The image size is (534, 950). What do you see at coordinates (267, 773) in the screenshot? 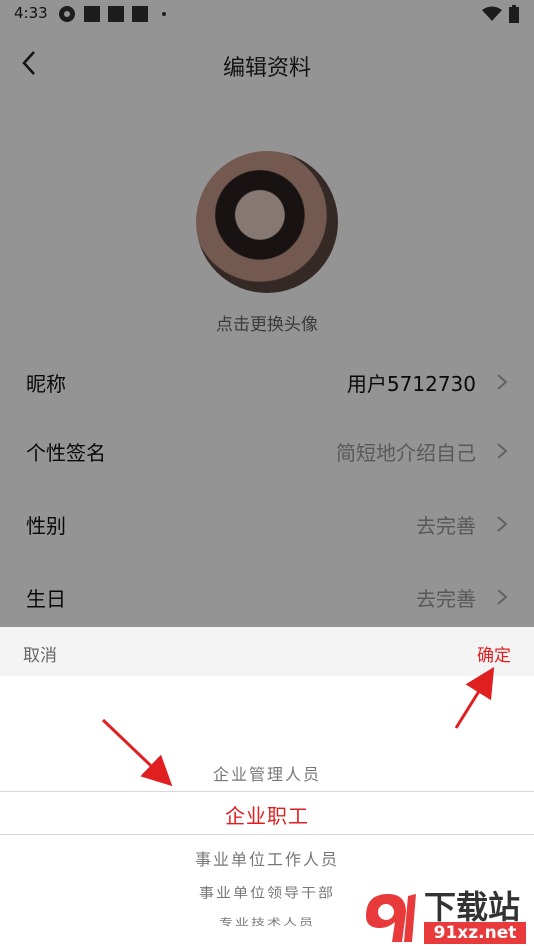
I see `picker-option: 企业管理人员` at bounding box center [267, 773].